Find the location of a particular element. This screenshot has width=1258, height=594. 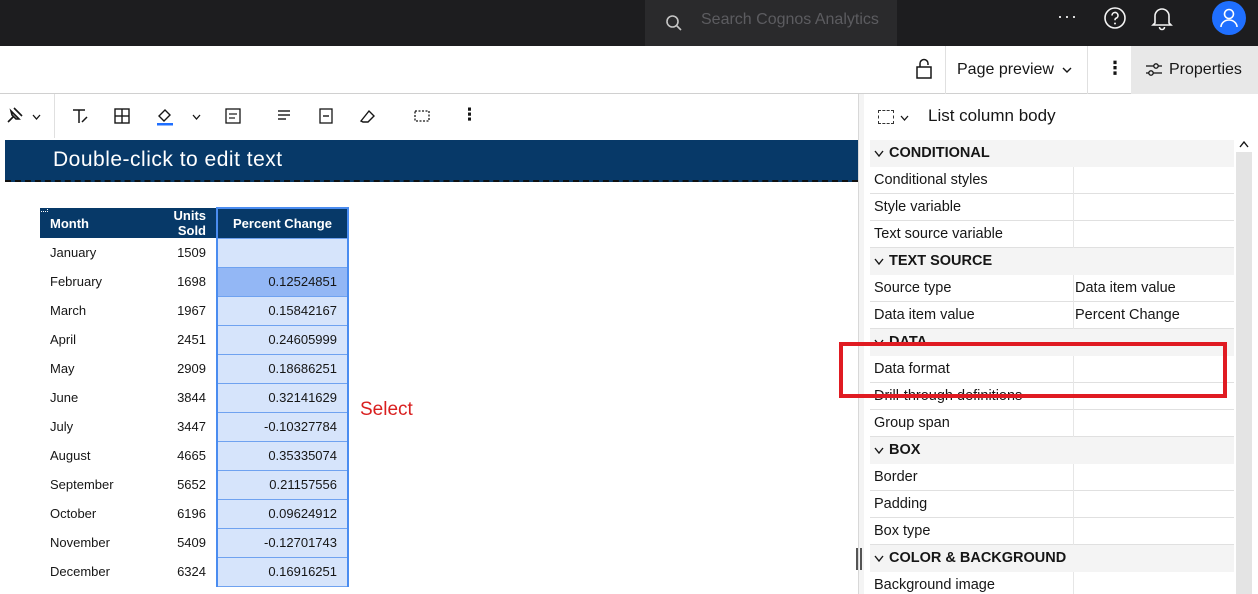

cell-units-sold: 2909 is located at coordinates (175, 368).